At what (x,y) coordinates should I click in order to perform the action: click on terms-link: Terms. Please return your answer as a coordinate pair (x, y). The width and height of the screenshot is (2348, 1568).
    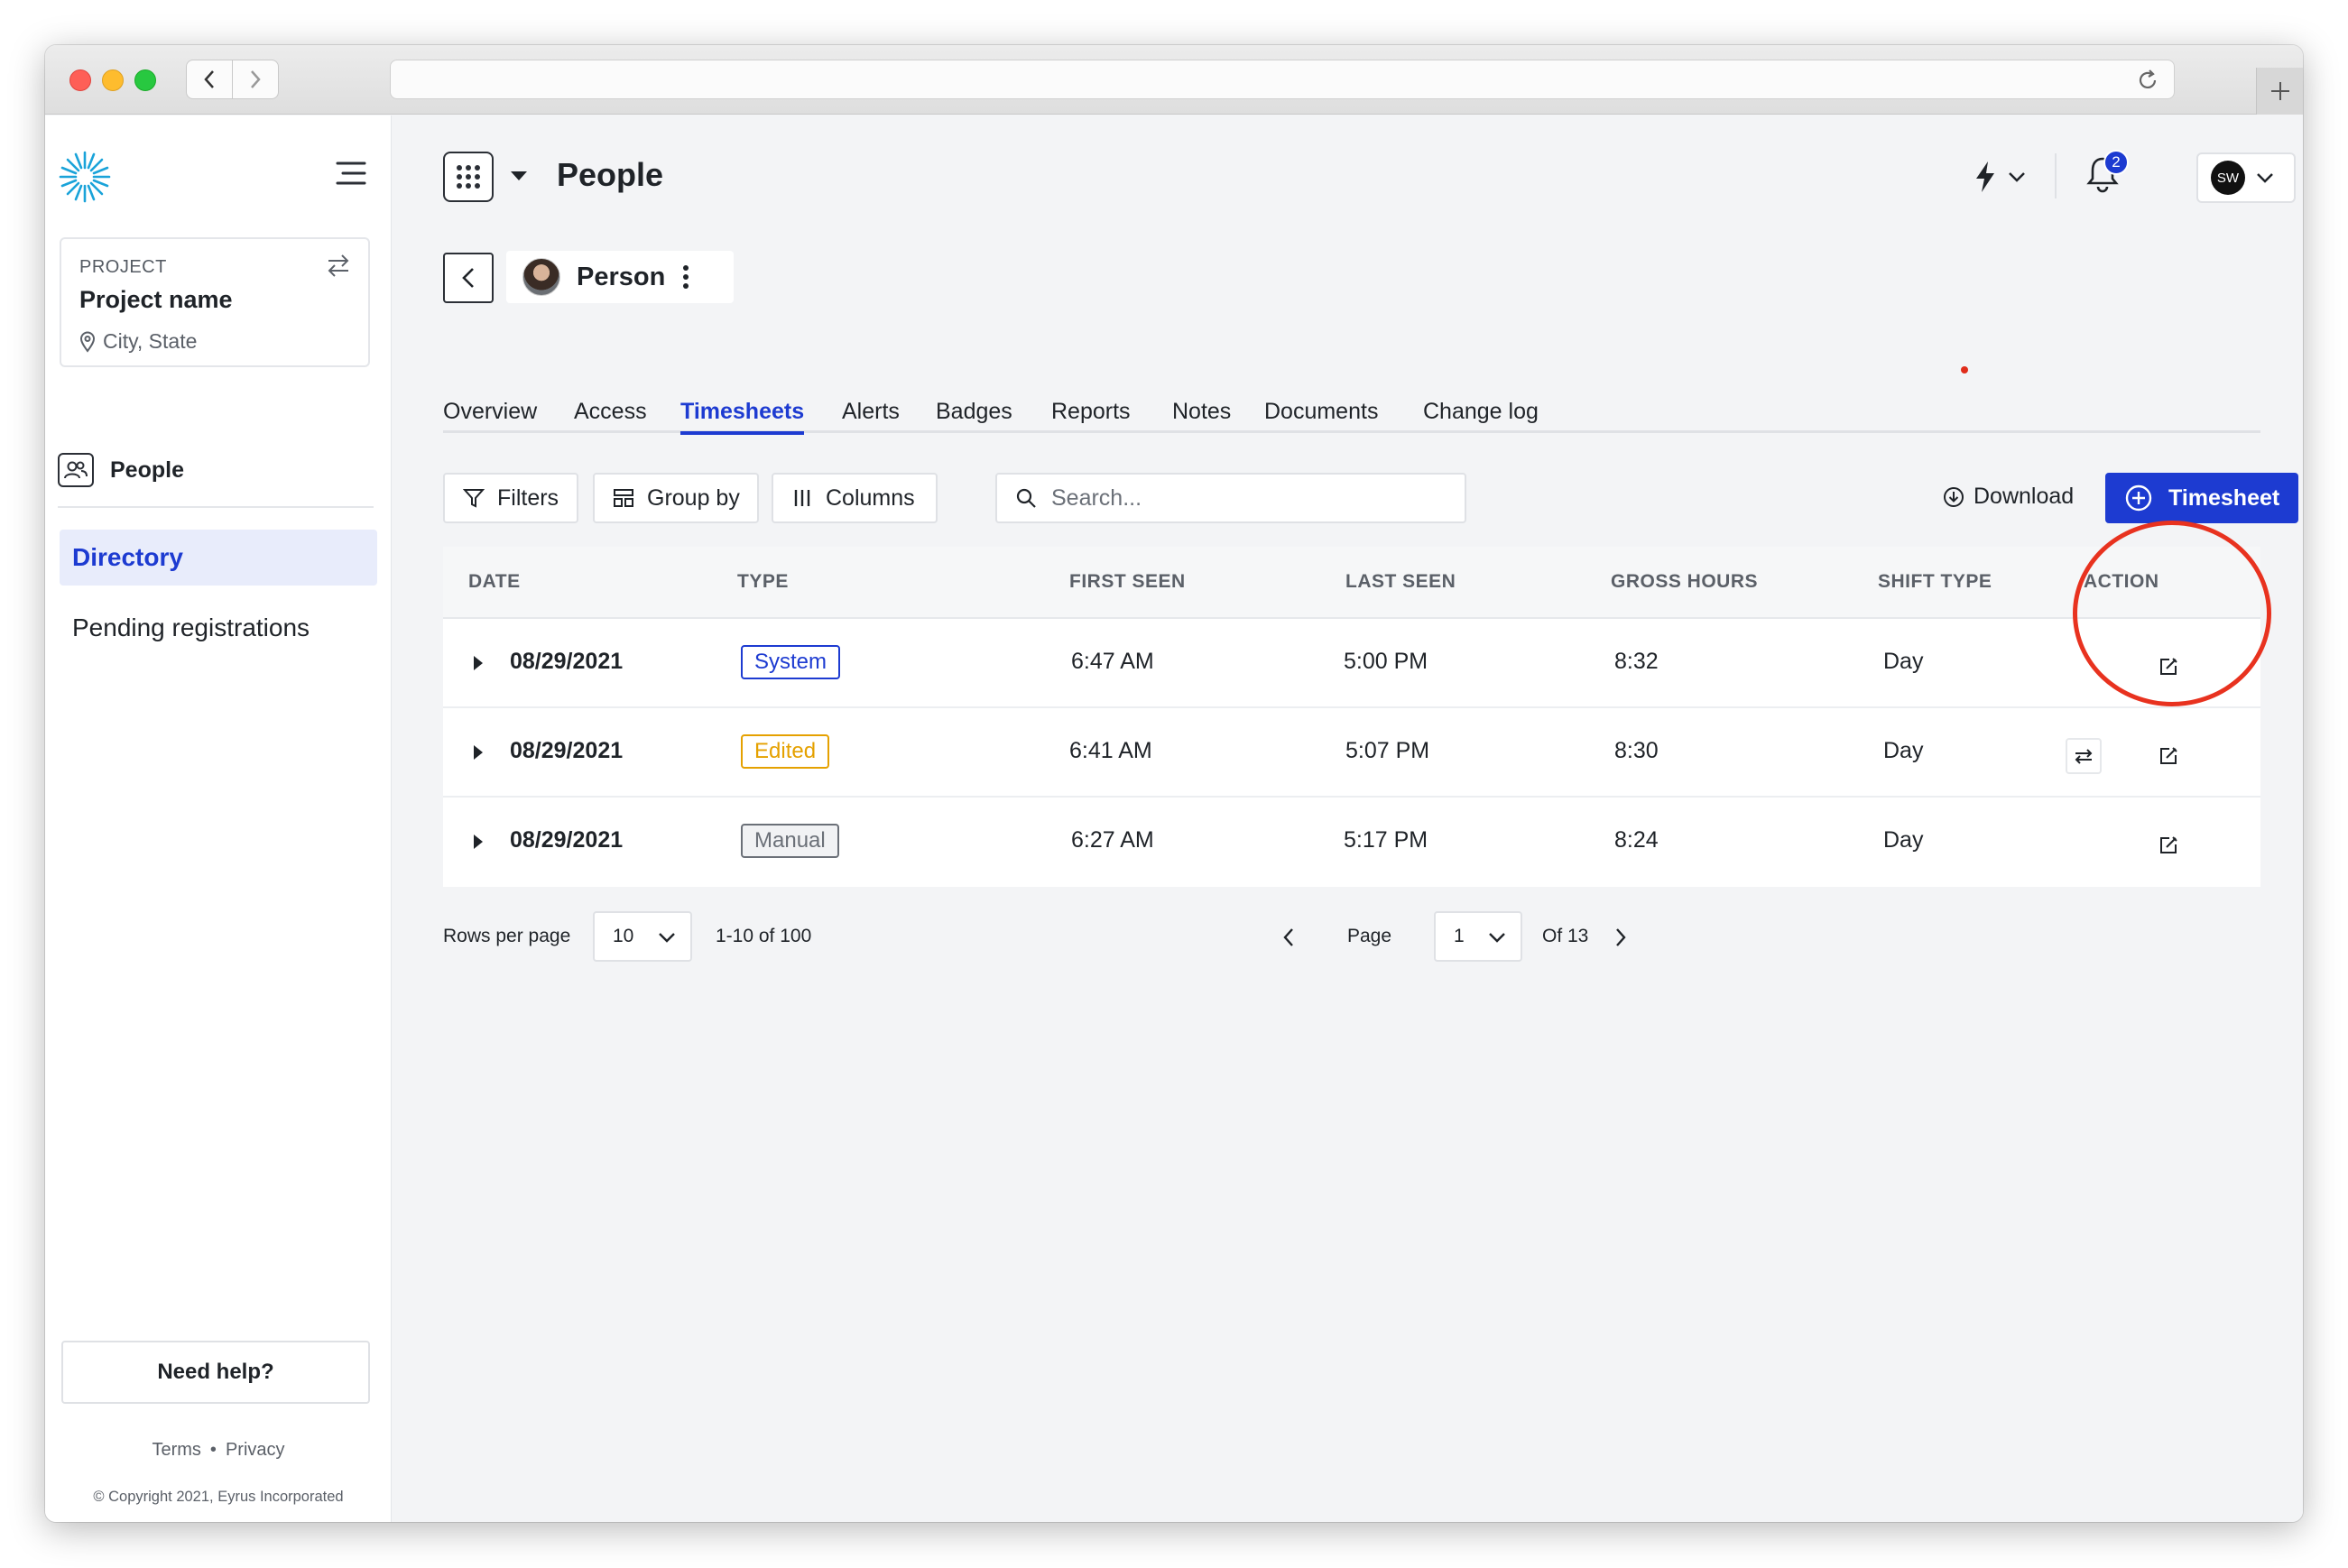
    Looking at the image, I should click on (176, 1450).